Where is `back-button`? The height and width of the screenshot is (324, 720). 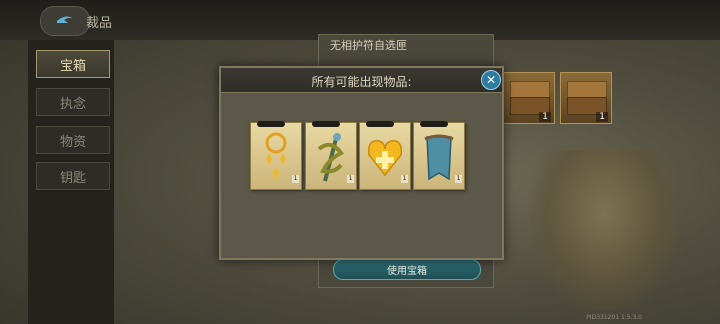 back-button is located at coordinates (65, 21).